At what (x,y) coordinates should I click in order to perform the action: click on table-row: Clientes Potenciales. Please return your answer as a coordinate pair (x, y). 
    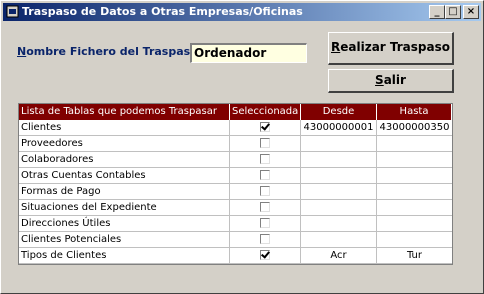
    Looking at the image, I should click on (235, 240).